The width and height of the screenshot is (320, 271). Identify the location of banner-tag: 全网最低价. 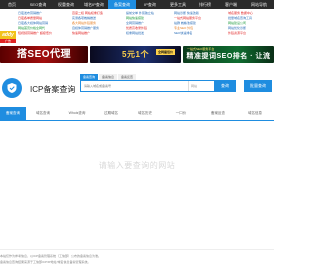
(165, 52).